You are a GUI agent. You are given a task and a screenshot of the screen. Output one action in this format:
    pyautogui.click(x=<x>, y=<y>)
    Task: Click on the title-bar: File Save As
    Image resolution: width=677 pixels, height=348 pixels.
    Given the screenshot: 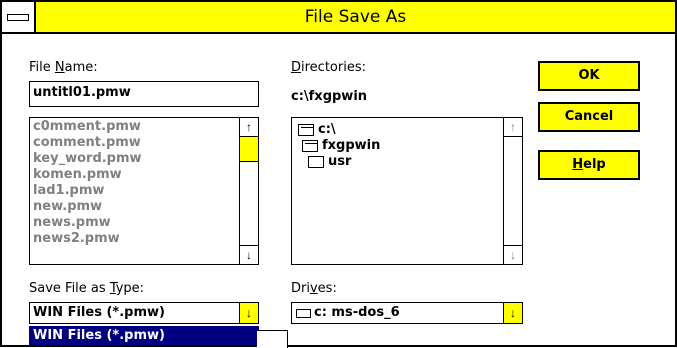 What is the action you would take?
    pyautogui.click(x=338, y=18)
    